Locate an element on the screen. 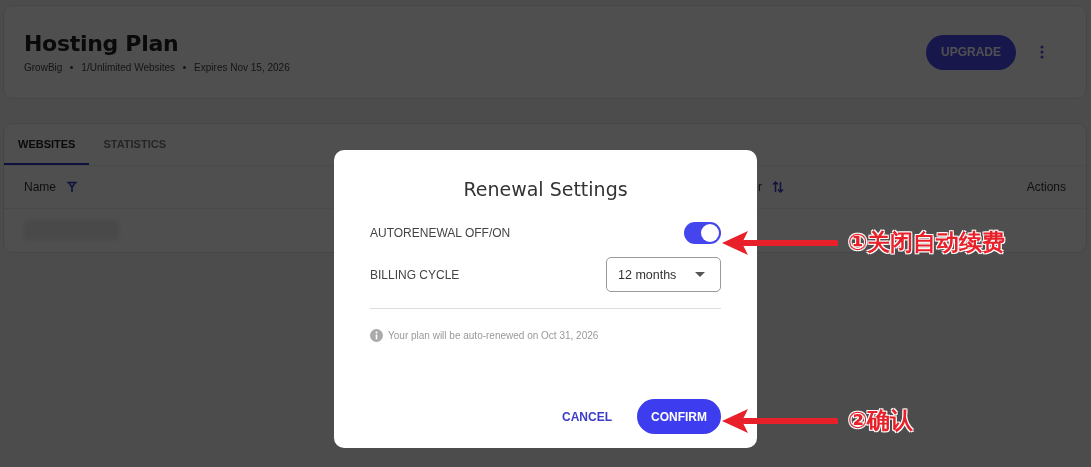  column-header: r is located at coordinates (760, 187).